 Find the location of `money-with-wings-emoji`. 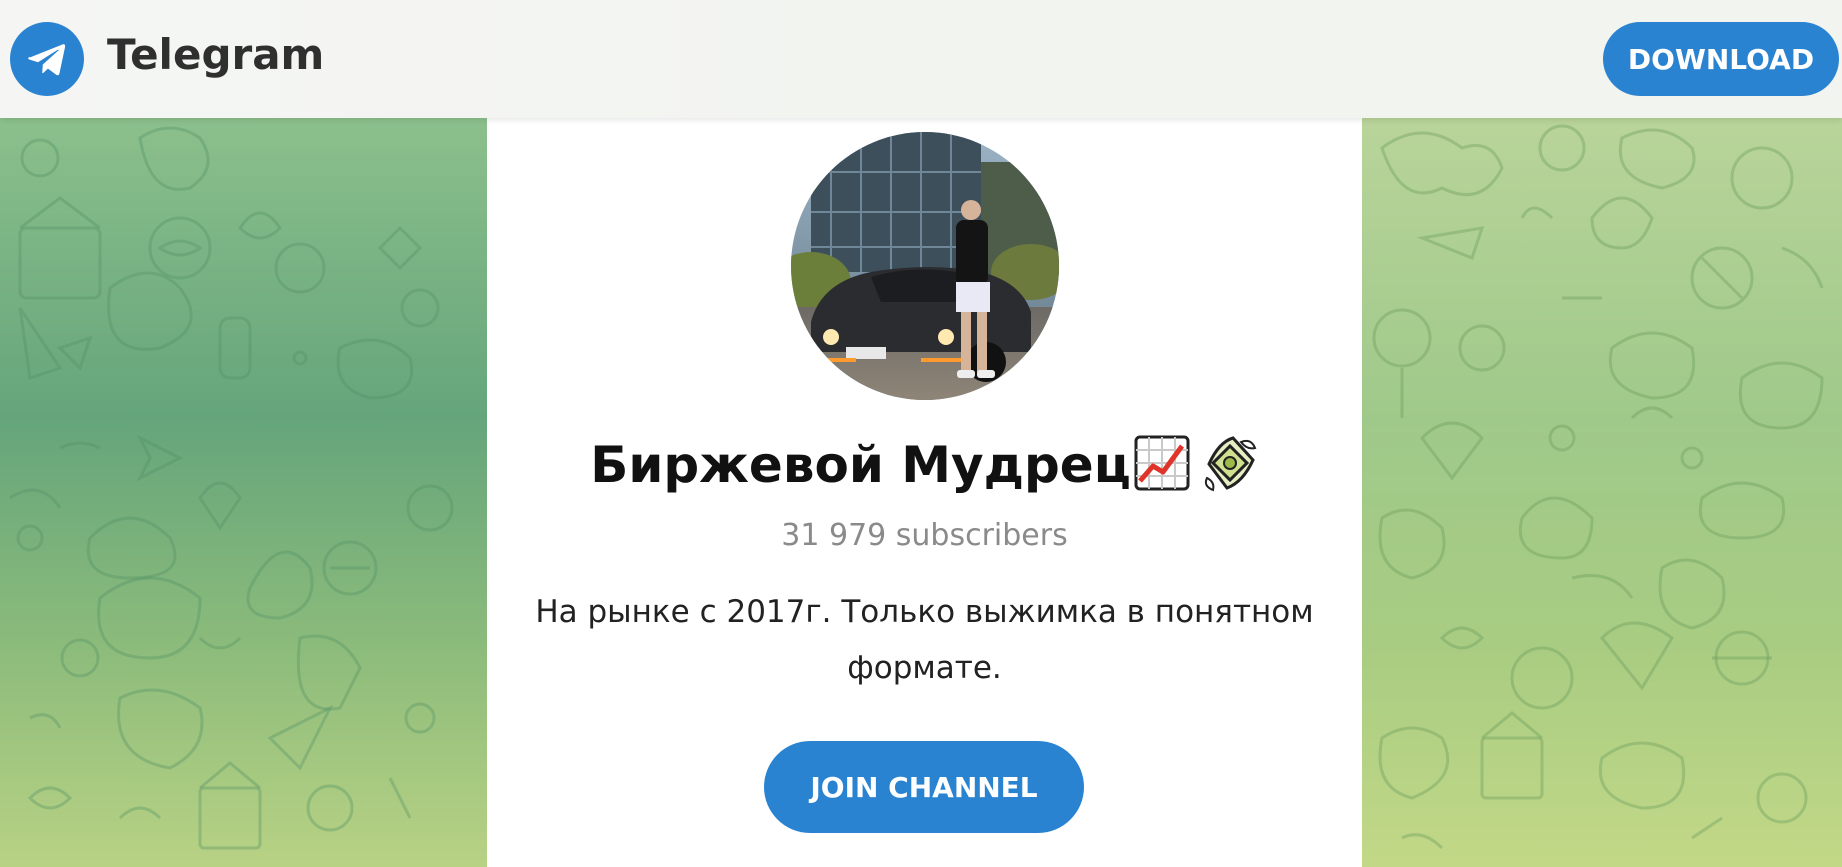

money-with-wings-emoji is located at coordinates (1230, 463).